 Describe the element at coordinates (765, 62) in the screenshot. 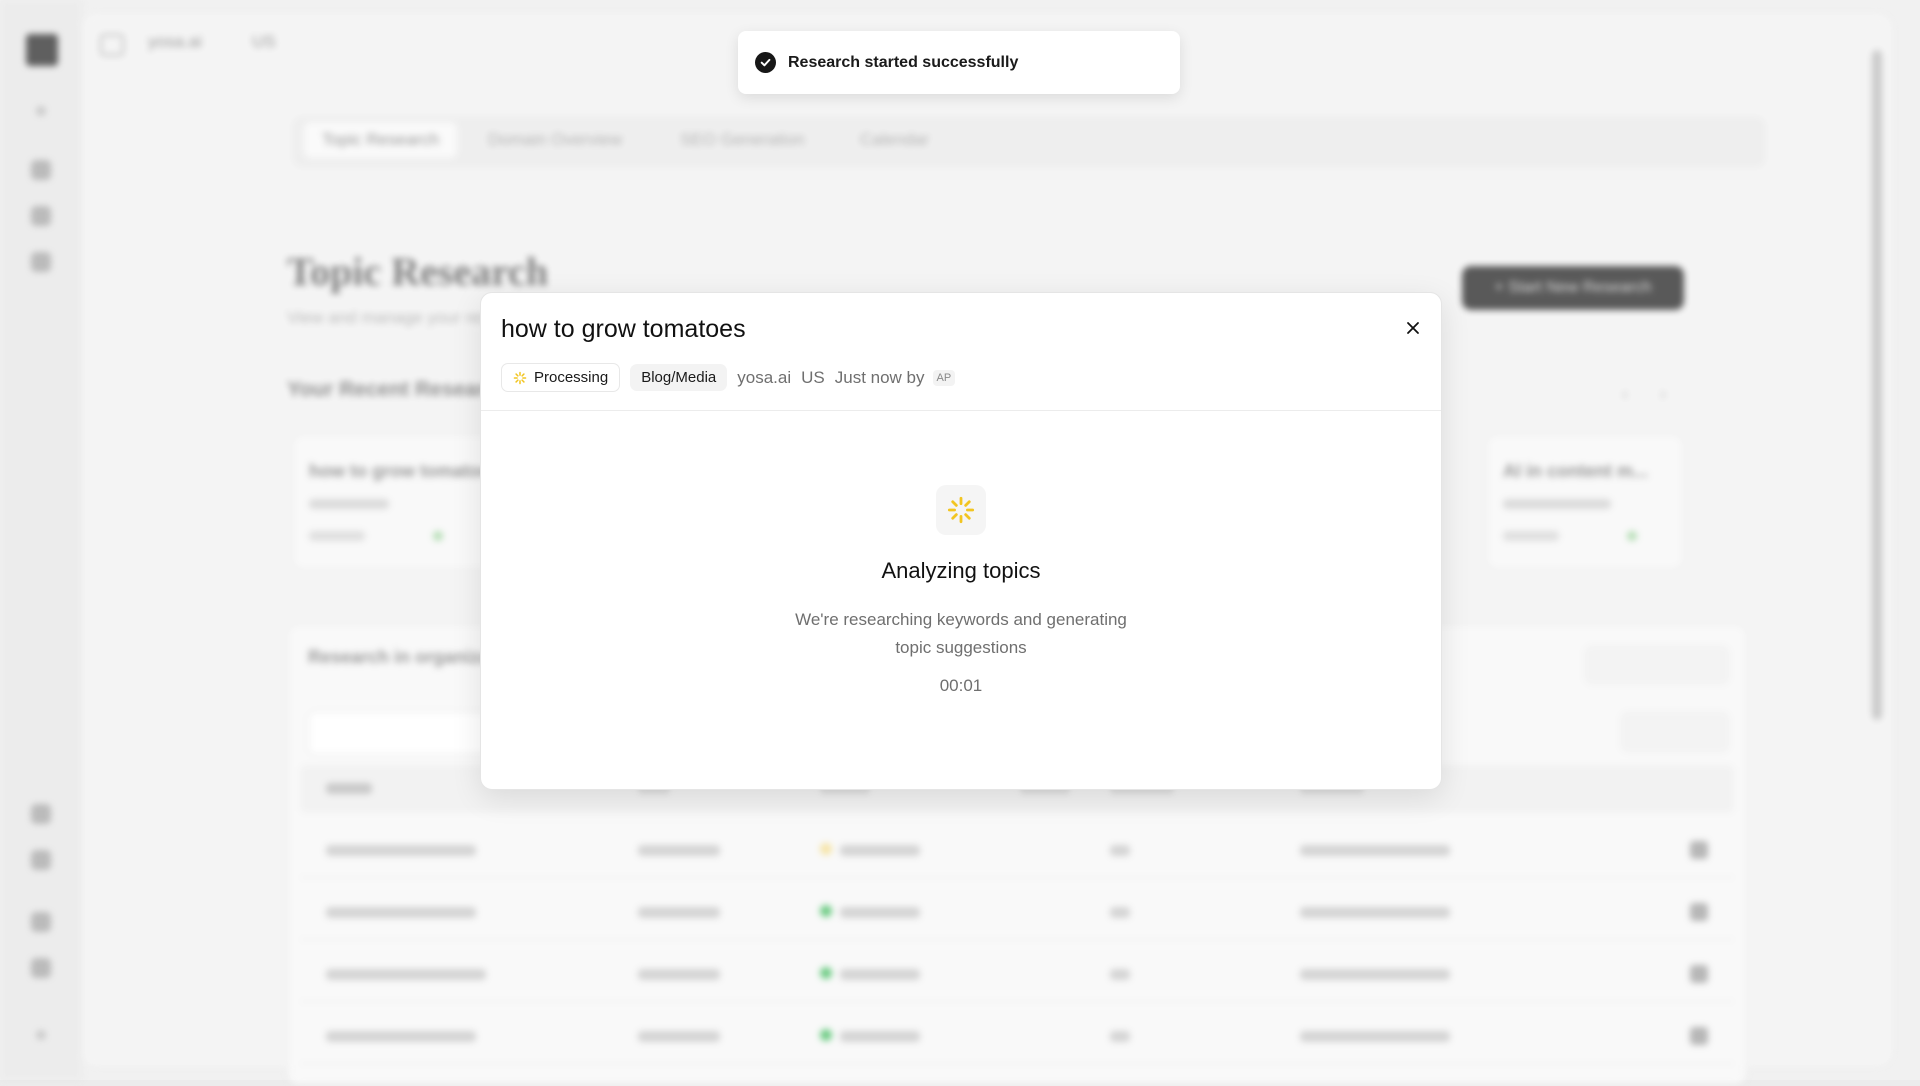

I see `check-circle-icon` at that location.